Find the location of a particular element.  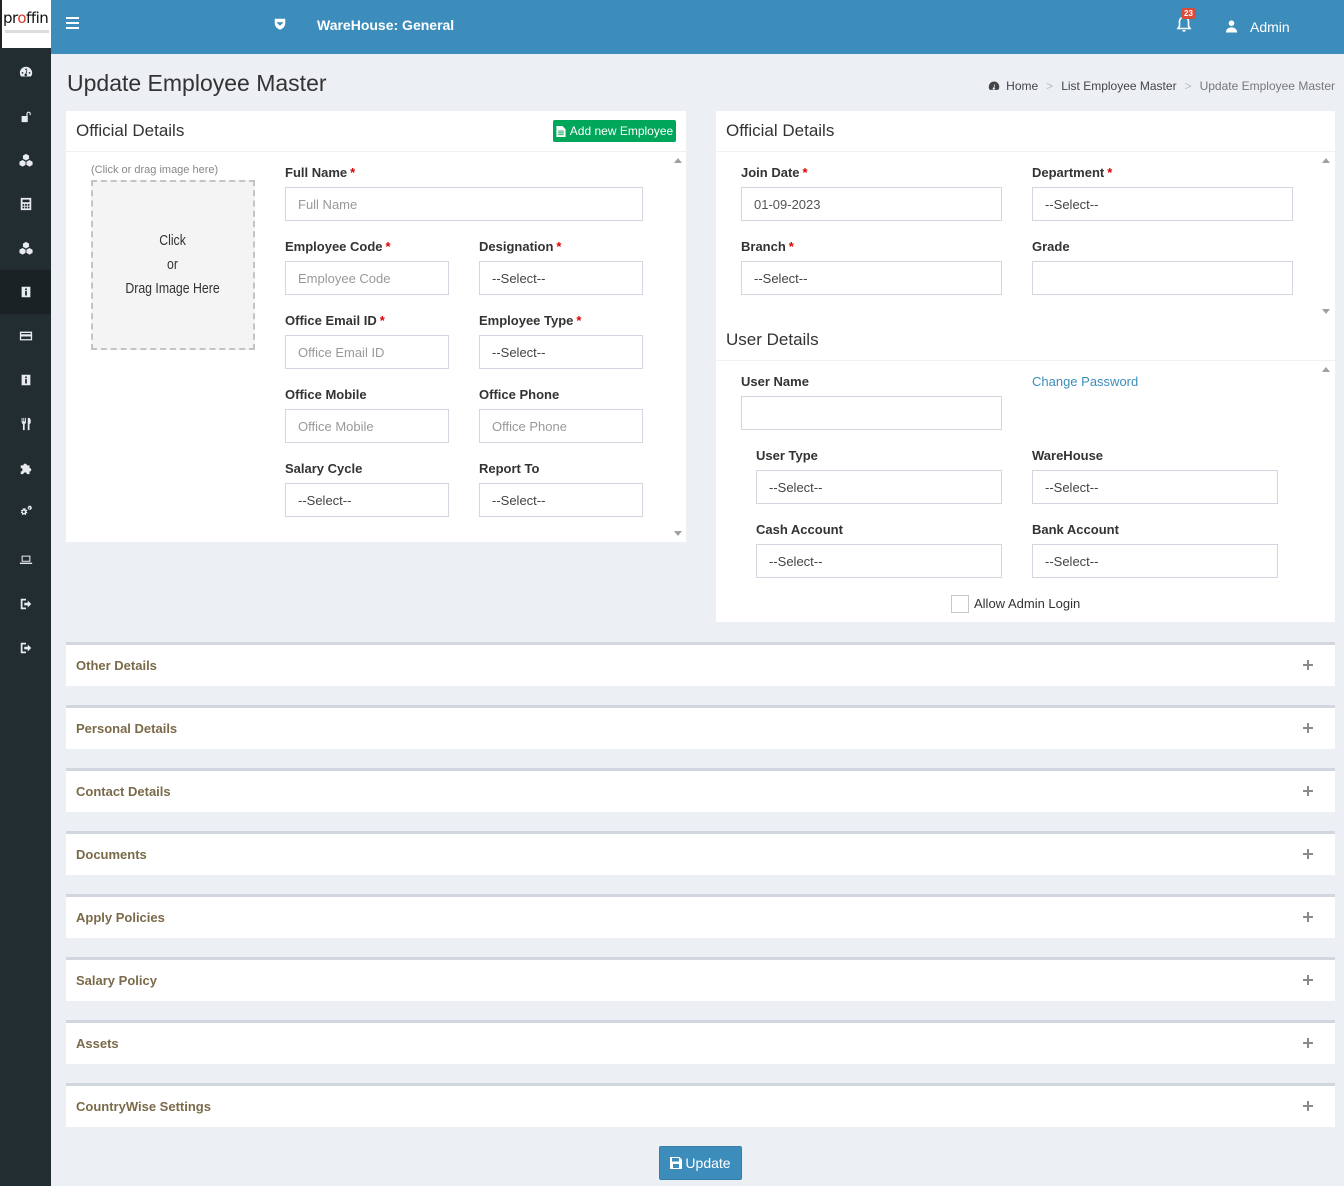

office-email-input: Office Email ID is located at coordinates (367, 352).